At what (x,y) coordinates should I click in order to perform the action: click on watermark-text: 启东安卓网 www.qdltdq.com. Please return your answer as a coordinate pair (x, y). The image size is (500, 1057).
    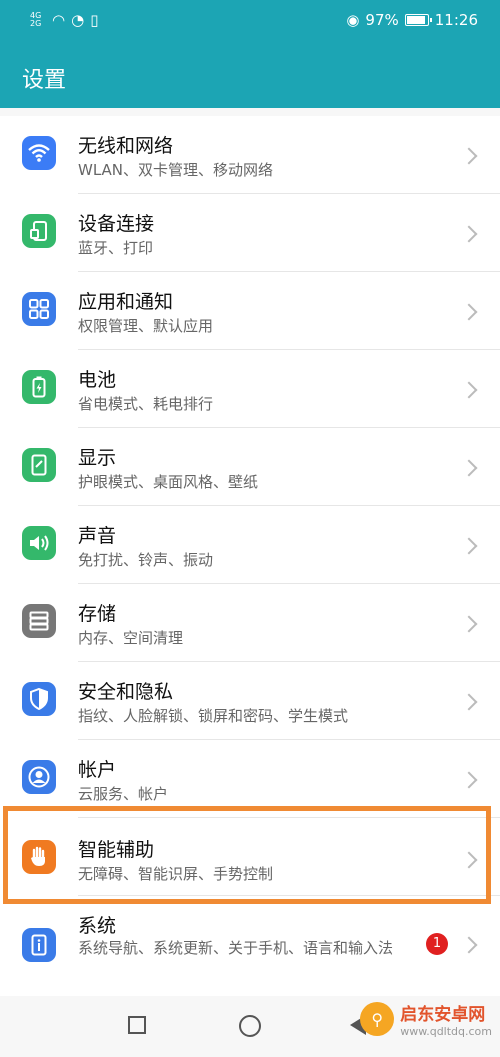
    Looking at the image, I should click on (446, 1019).